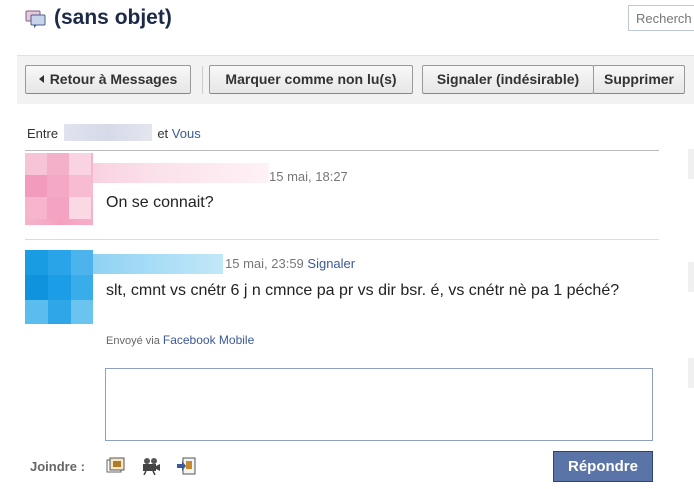 The height and width of the screenshot is (489, 694). I want to click on participants-line: Entre et Vous, so click(114, 132).